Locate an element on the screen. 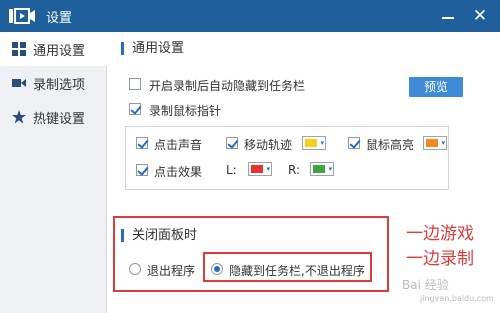  highlight-color-picker: ▾ is located at coordinates (435, 143).